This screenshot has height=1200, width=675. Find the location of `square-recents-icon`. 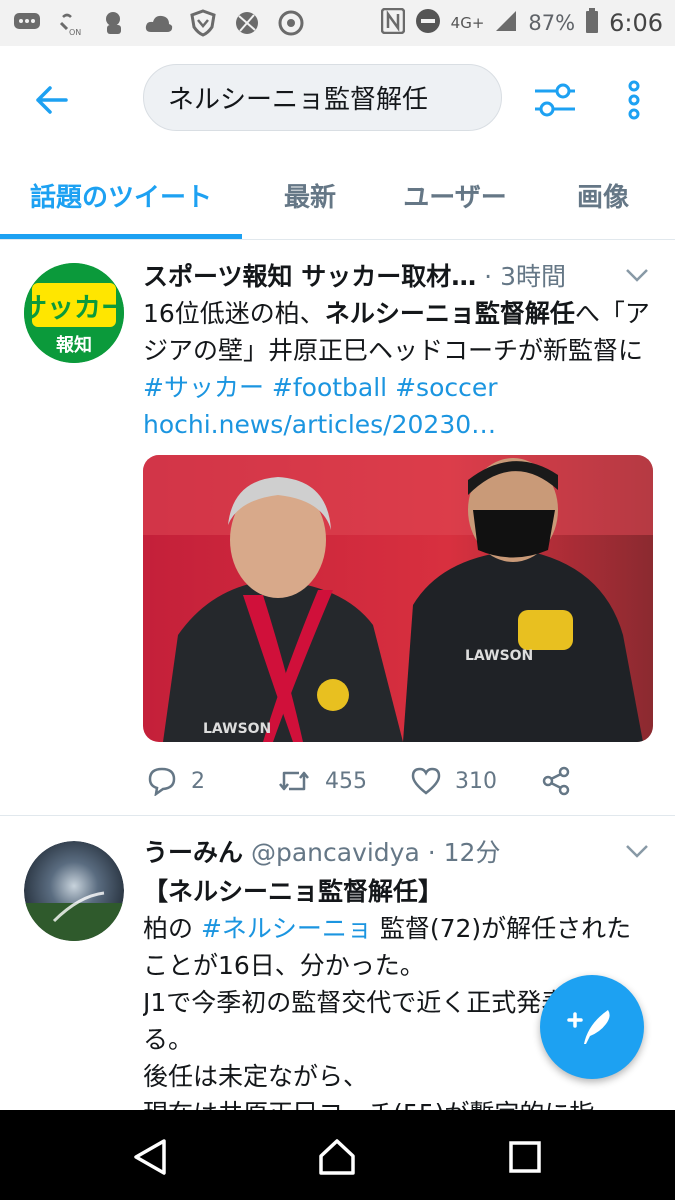

square-recents-icon is located at coordinates (525, 1157).